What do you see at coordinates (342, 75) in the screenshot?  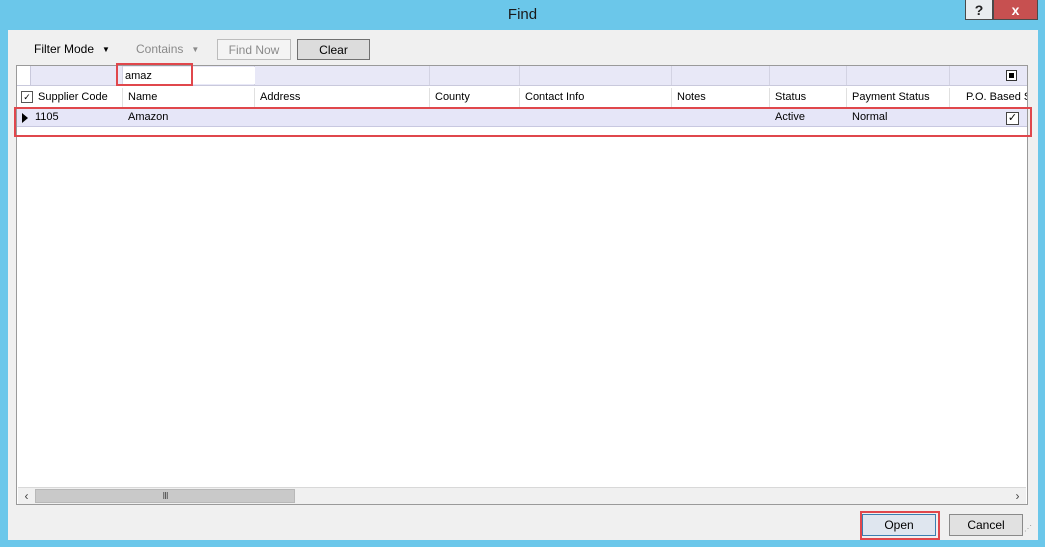 I see `filter-cell-address` at bounding box center [342, 75].